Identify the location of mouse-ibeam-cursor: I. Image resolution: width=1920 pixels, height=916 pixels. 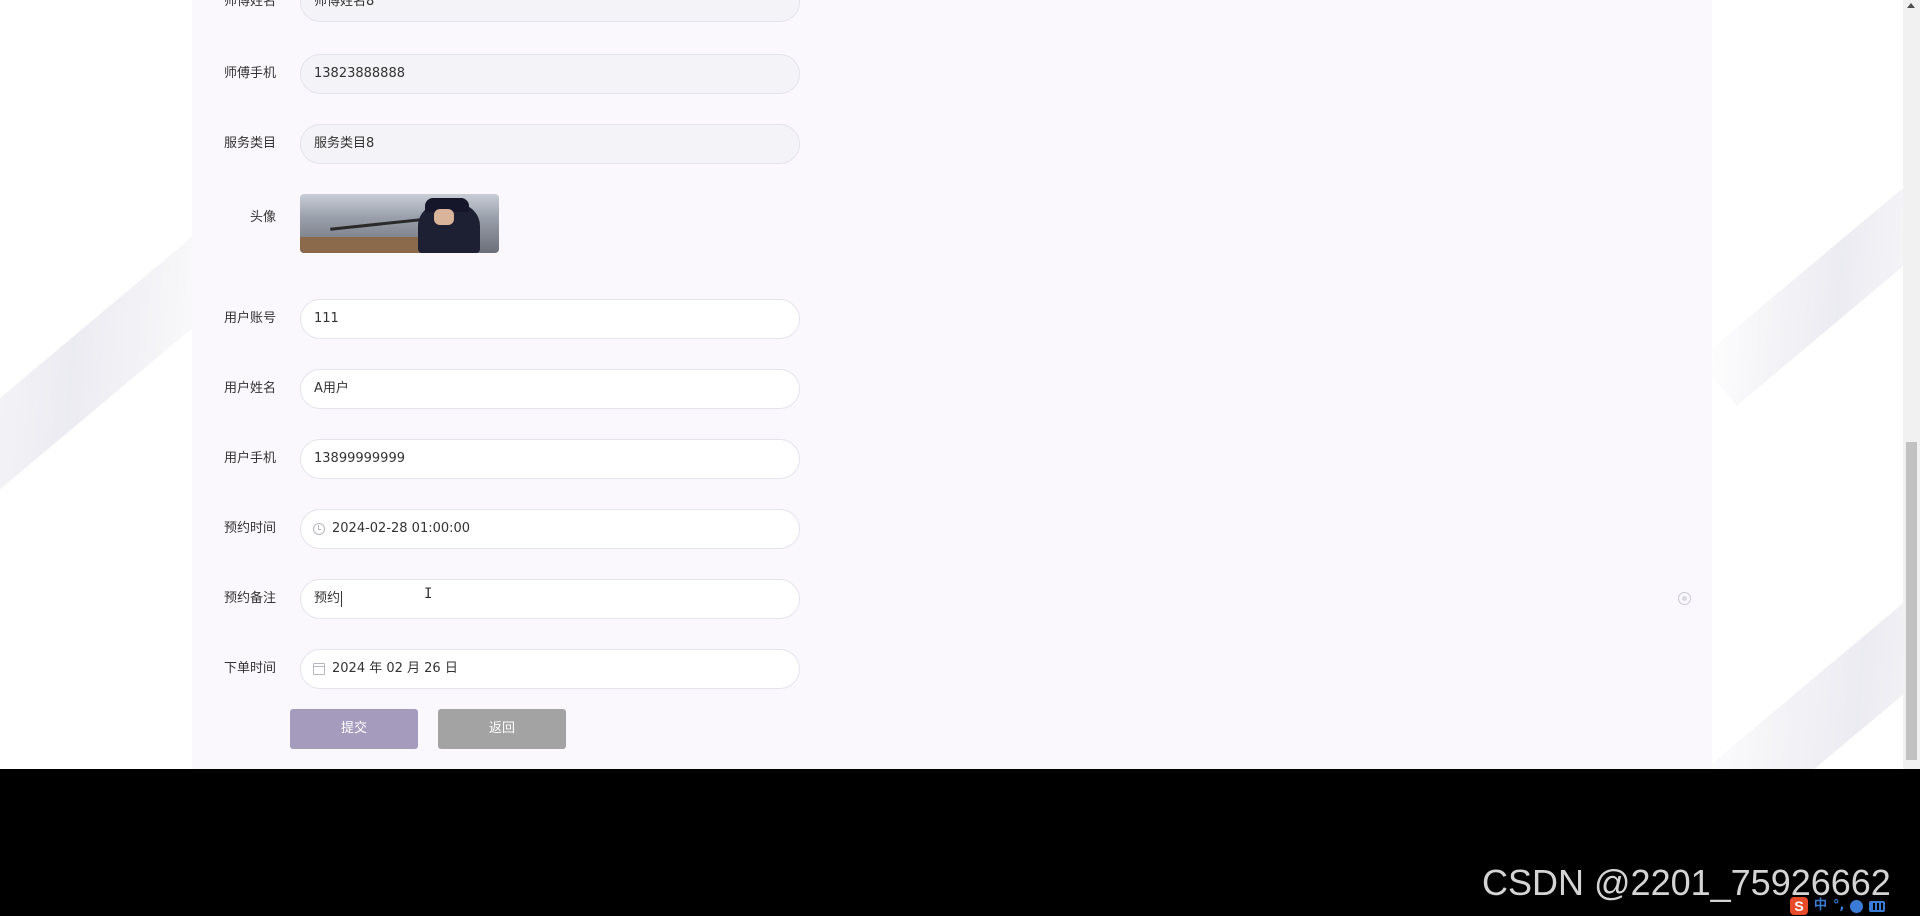
(428, 594).